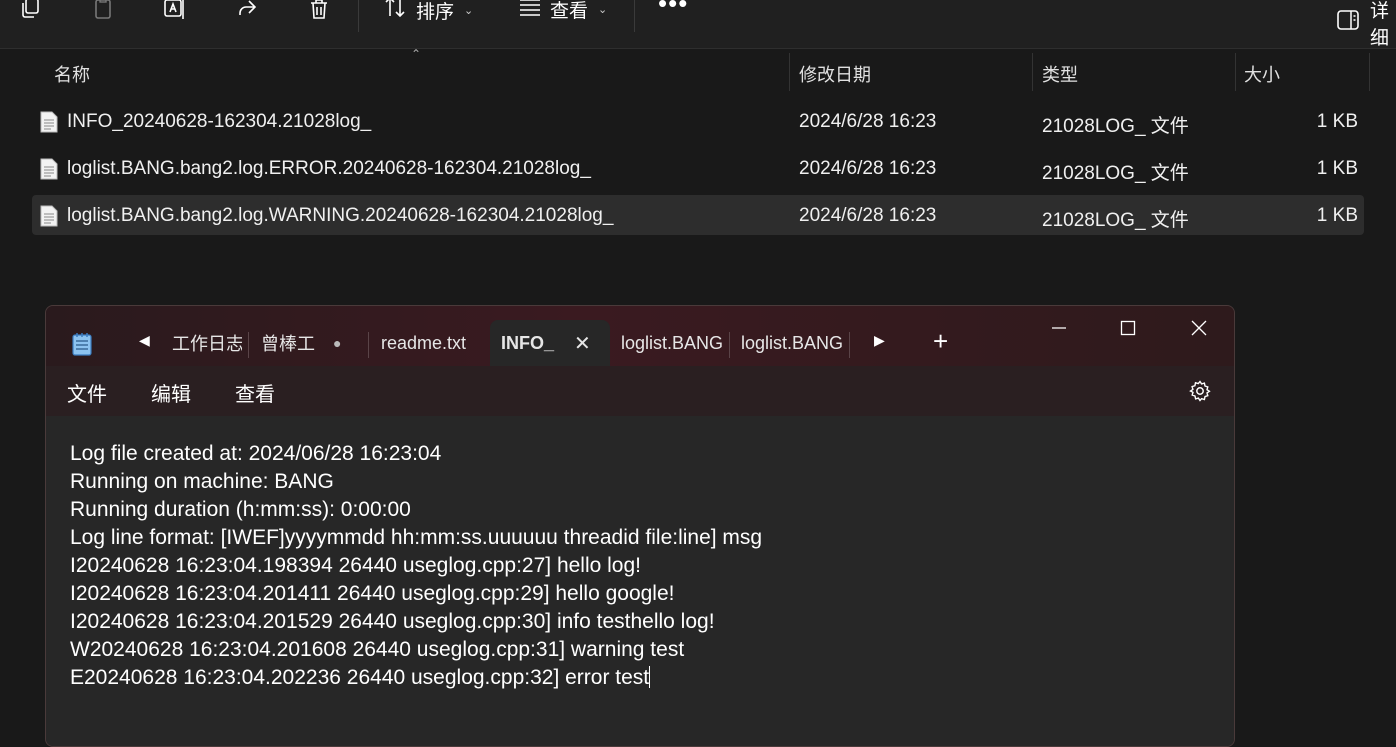  I want to click on copy-icon, so click(31, 12).